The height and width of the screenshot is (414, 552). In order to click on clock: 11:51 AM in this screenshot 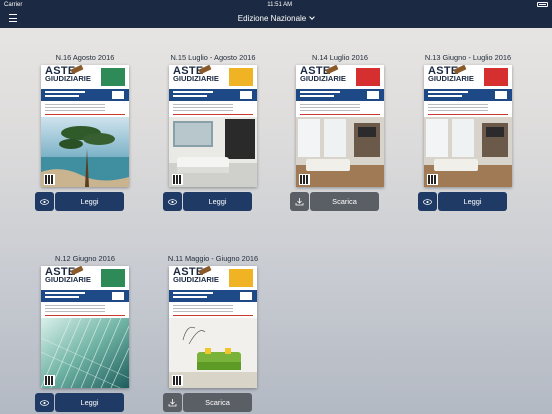, I will do `click(280, 4)`.